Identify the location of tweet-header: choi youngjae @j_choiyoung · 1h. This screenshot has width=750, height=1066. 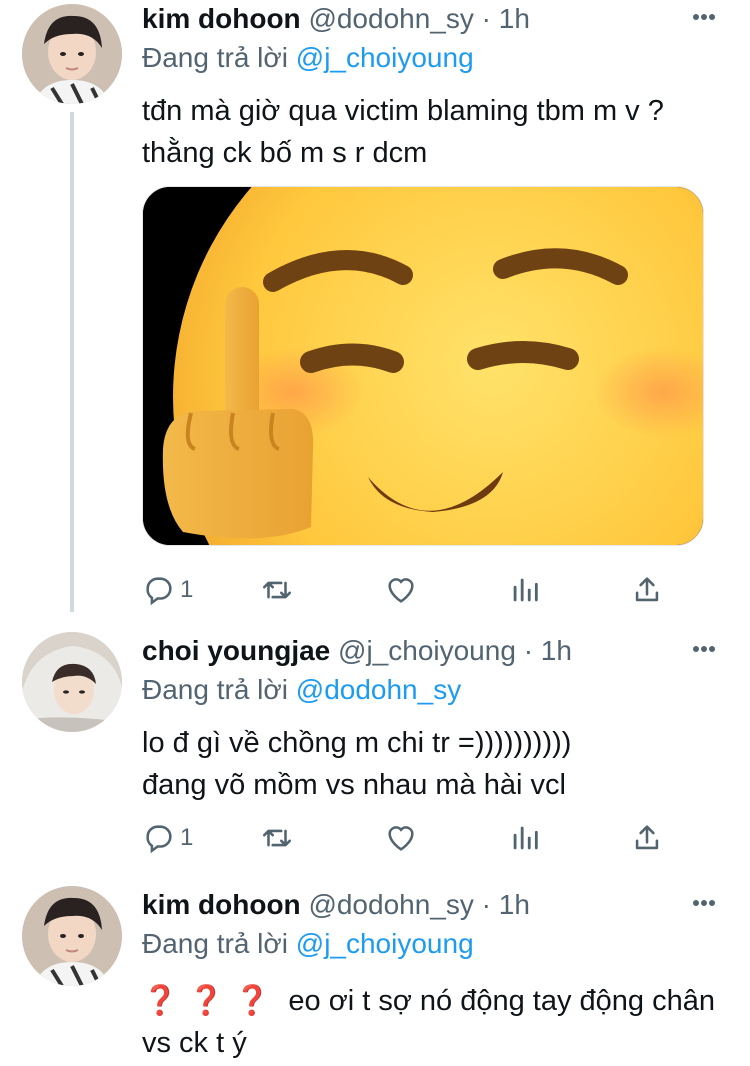
(432, 651).